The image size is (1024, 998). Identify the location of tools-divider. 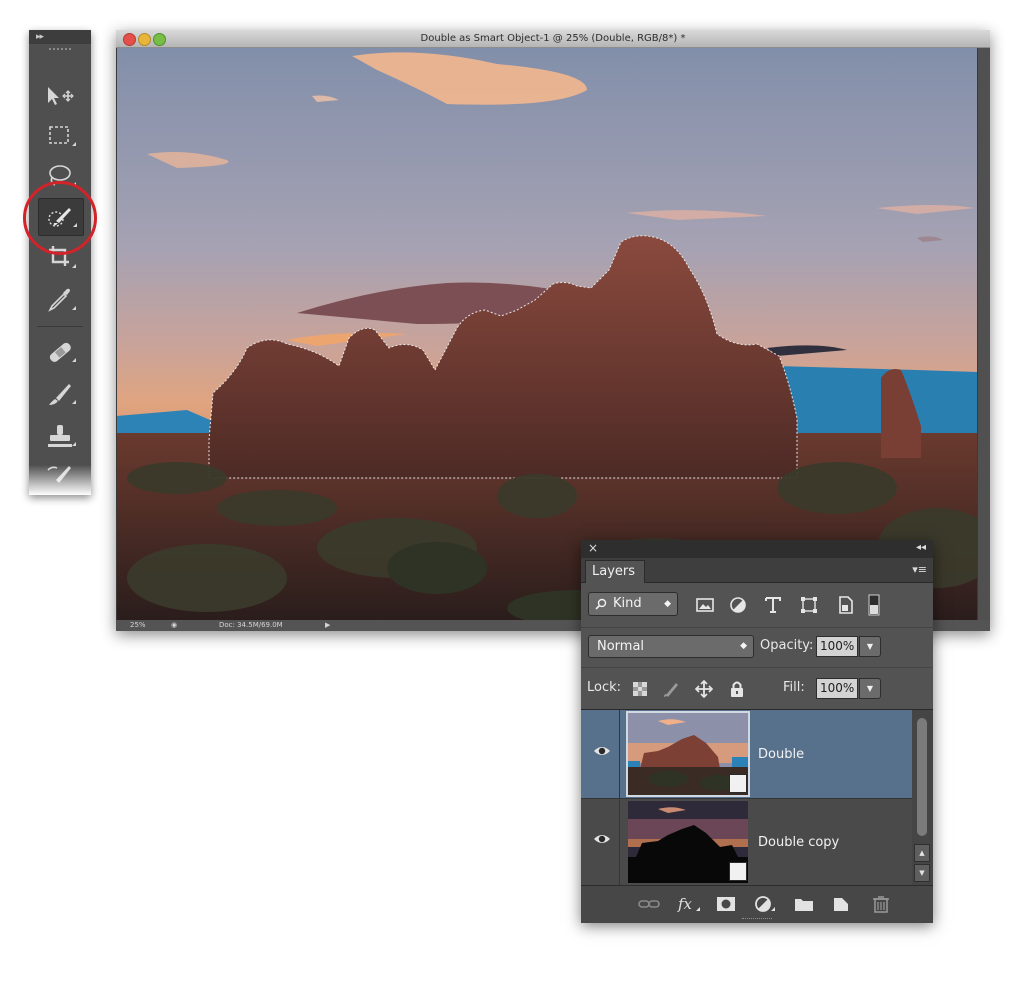
(60, 326).